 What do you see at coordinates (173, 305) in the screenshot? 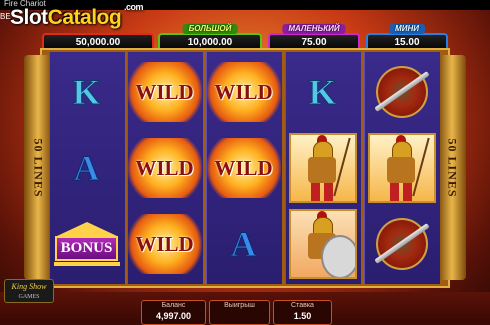
I see `balance-label: Баланс` at bounding box center [173, 305].